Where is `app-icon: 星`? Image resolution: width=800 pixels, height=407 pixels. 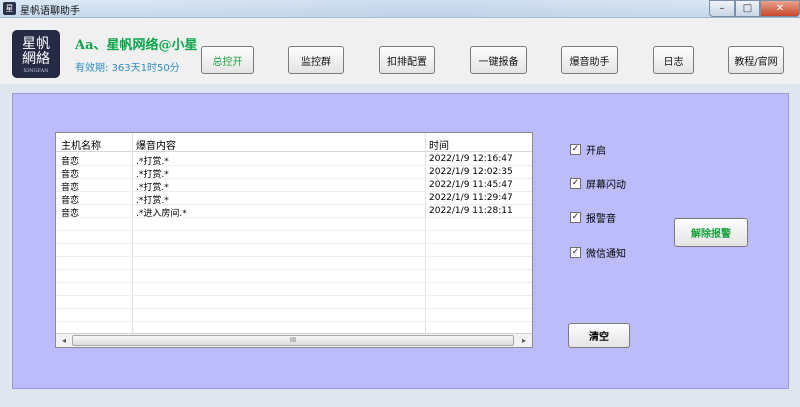
app-icon: 星 is located at coordinates (9, 8).